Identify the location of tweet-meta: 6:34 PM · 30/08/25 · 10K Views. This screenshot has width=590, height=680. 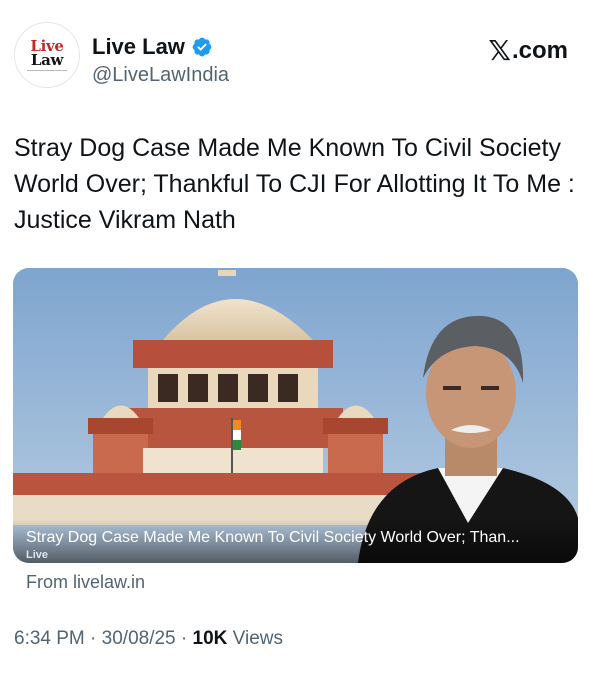
(148, 639).